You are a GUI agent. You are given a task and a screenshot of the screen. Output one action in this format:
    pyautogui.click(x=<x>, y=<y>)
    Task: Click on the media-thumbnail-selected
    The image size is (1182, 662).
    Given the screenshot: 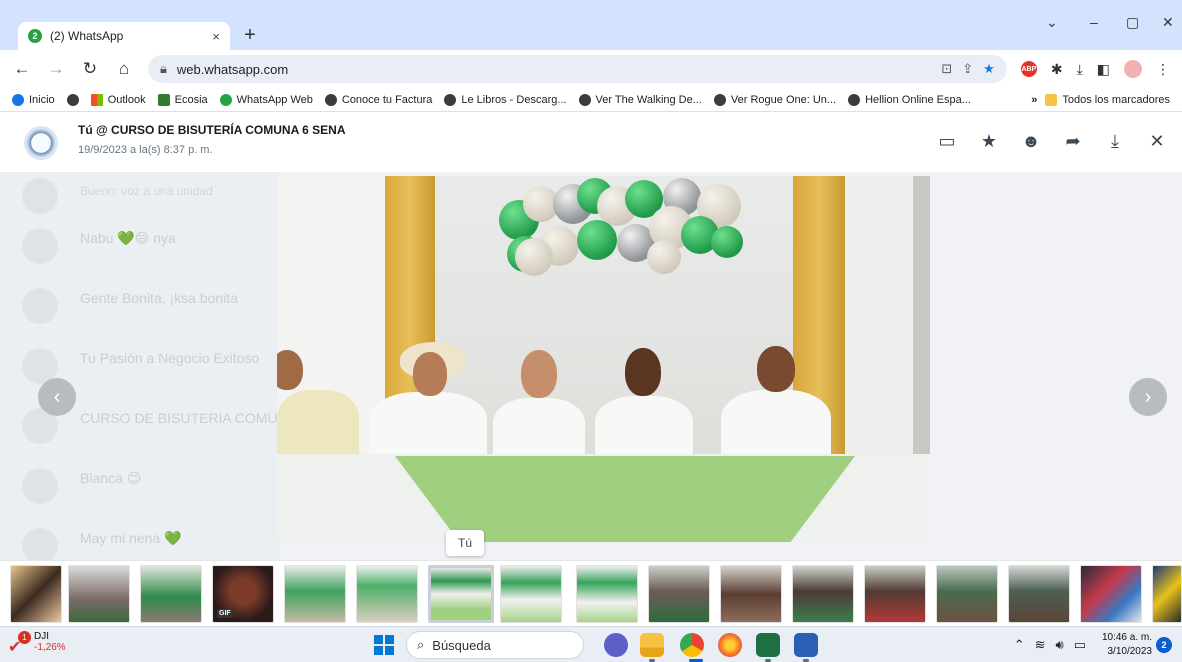 What is the action you would take?
    pyautogui.click(x=461, y=594)
    